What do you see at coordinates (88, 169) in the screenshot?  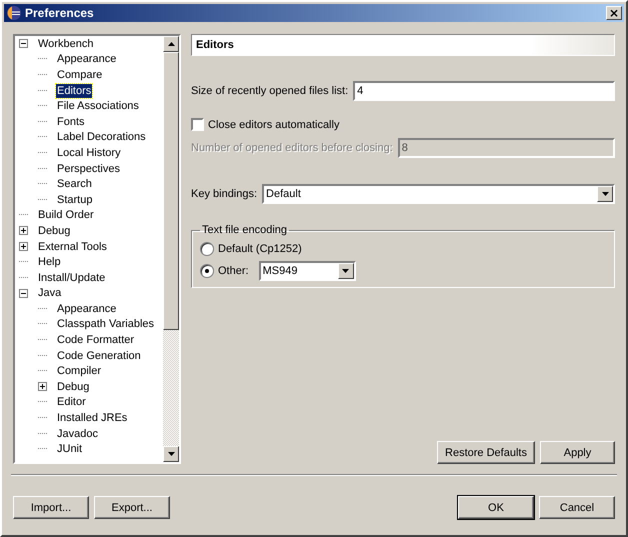 I see `tree-item: Perspectives` at bounding box center [88, 169].